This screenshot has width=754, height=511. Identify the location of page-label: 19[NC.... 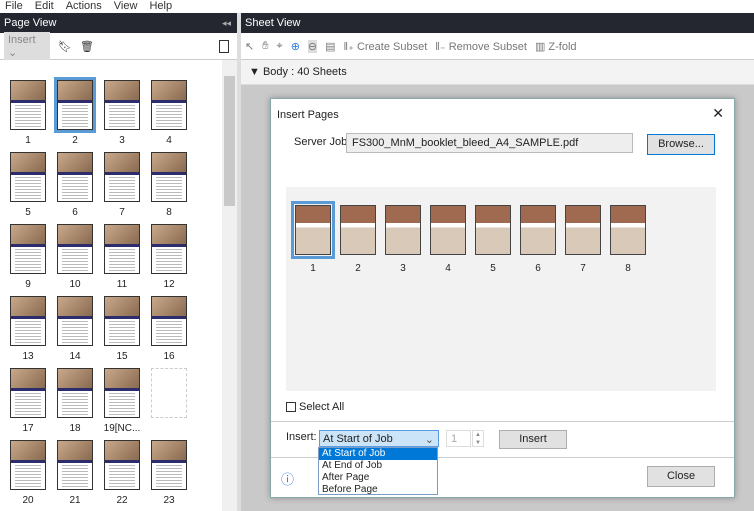
(122, 428).